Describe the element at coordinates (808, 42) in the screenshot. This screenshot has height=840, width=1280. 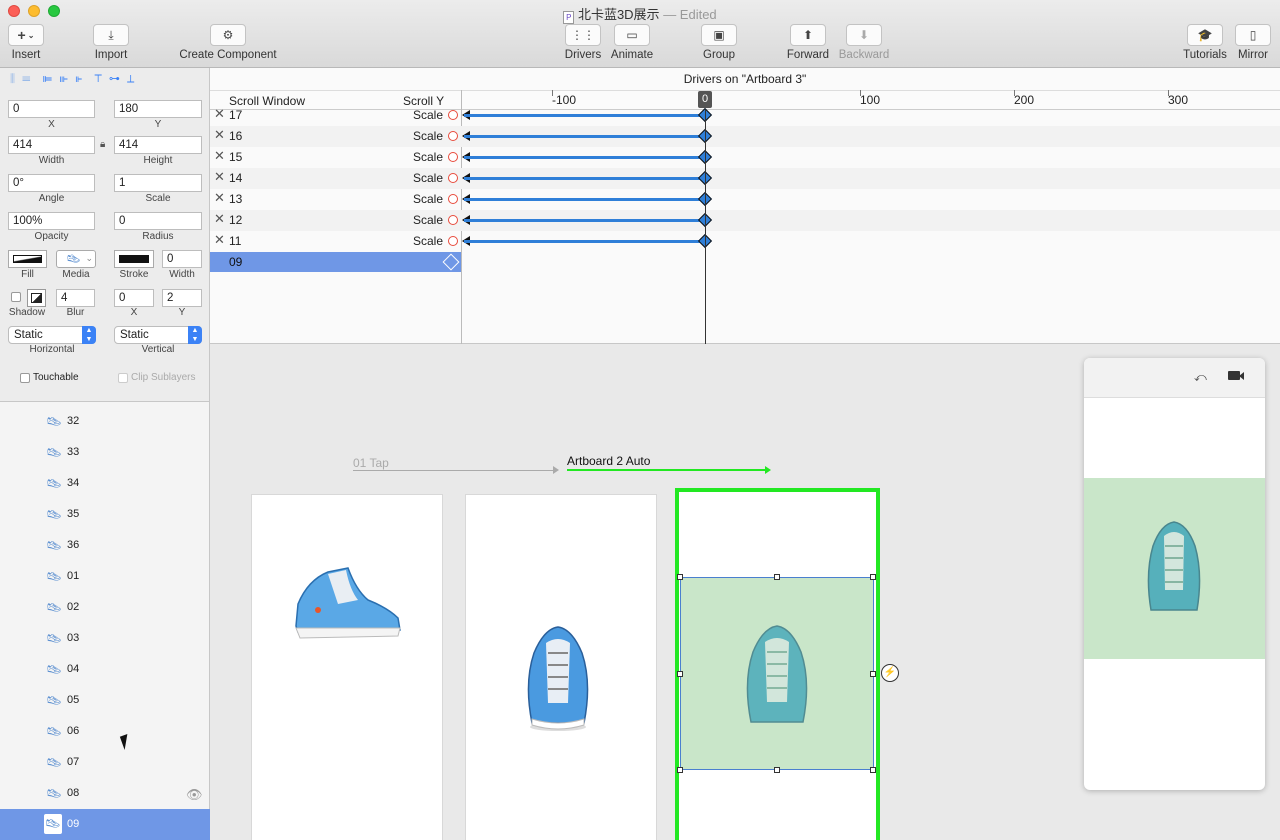
I see `forward-button: ⬆ Forward` at that location.